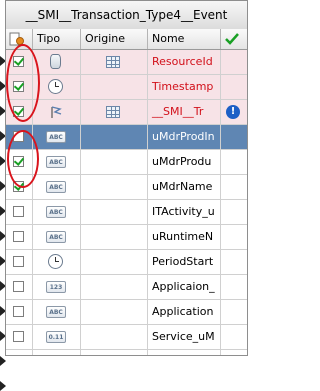 Image resolution: width=320 pixels, height=391 pixels. I want to click on table-row: 0.11 Service_uAl, so click(126, 352).